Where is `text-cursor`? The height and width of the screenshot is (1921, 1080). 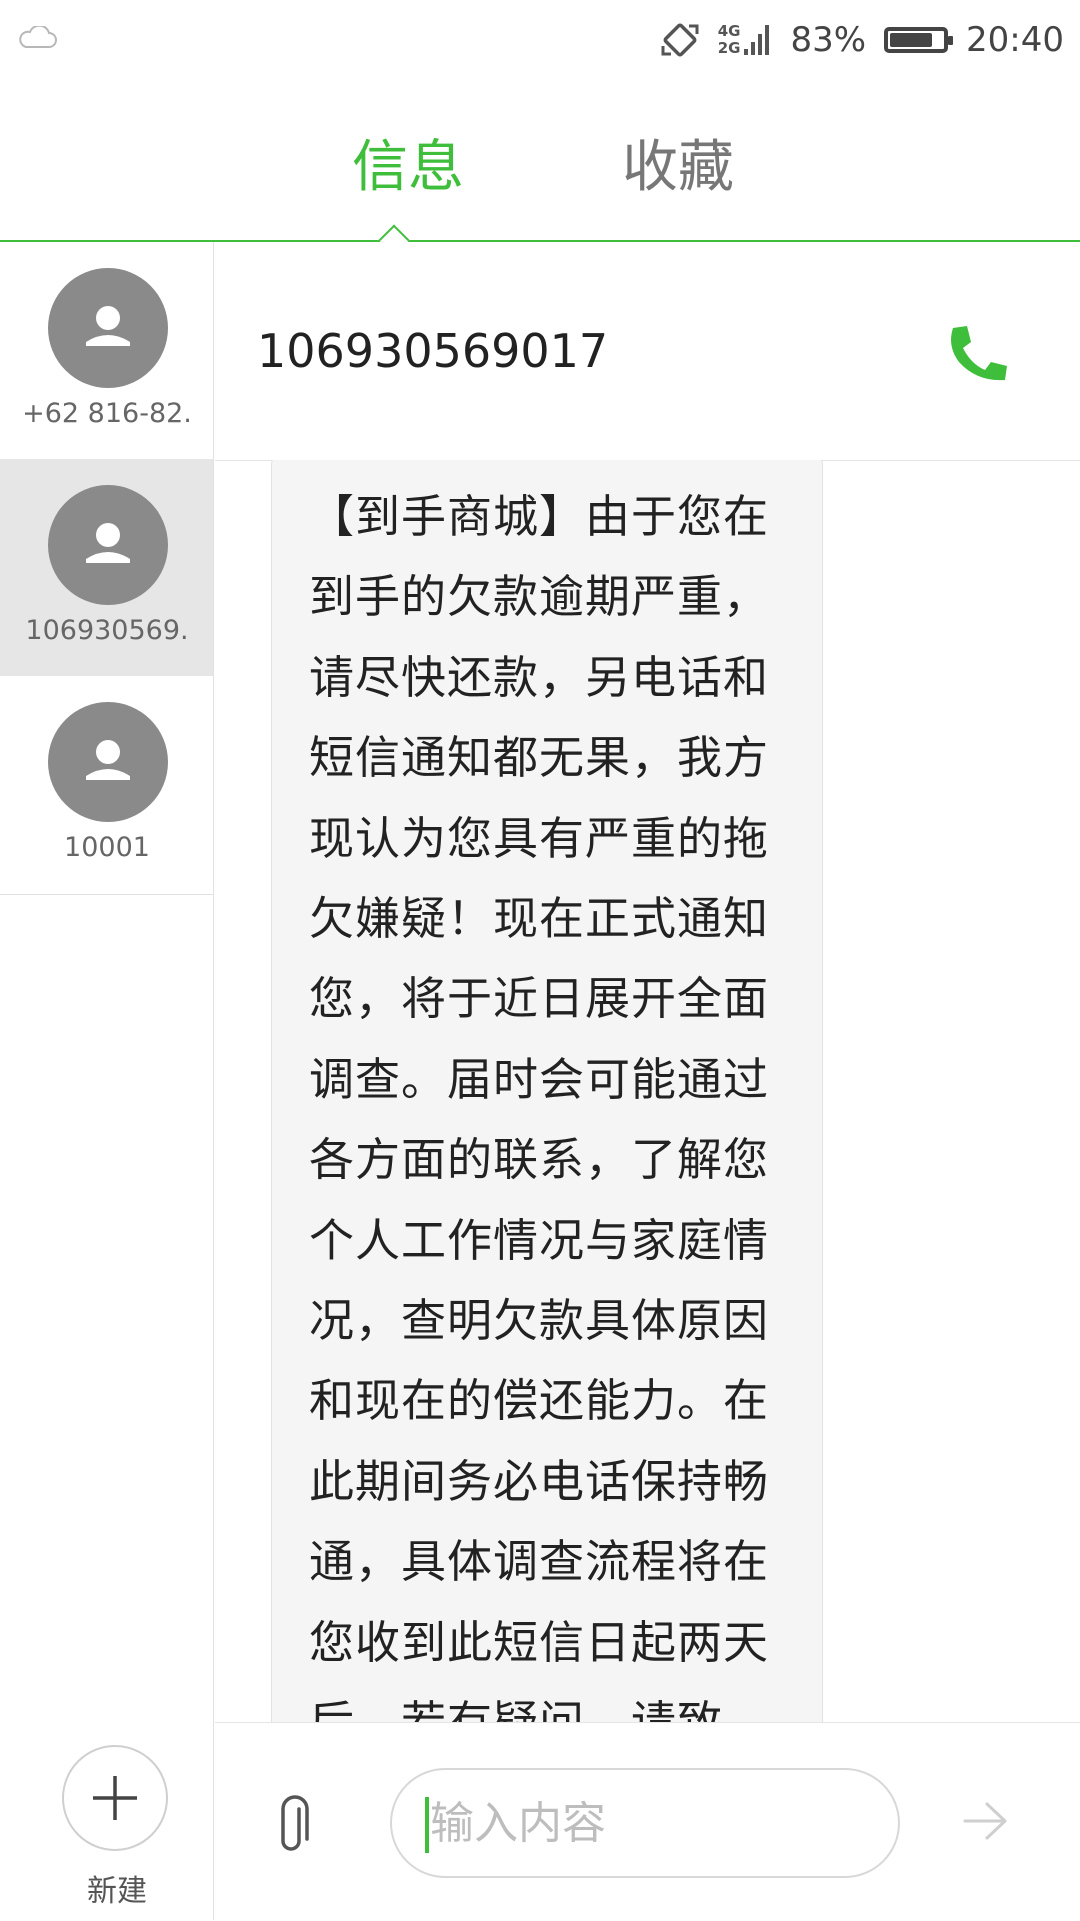 text-cursor is located at coordinates (427, 1825).